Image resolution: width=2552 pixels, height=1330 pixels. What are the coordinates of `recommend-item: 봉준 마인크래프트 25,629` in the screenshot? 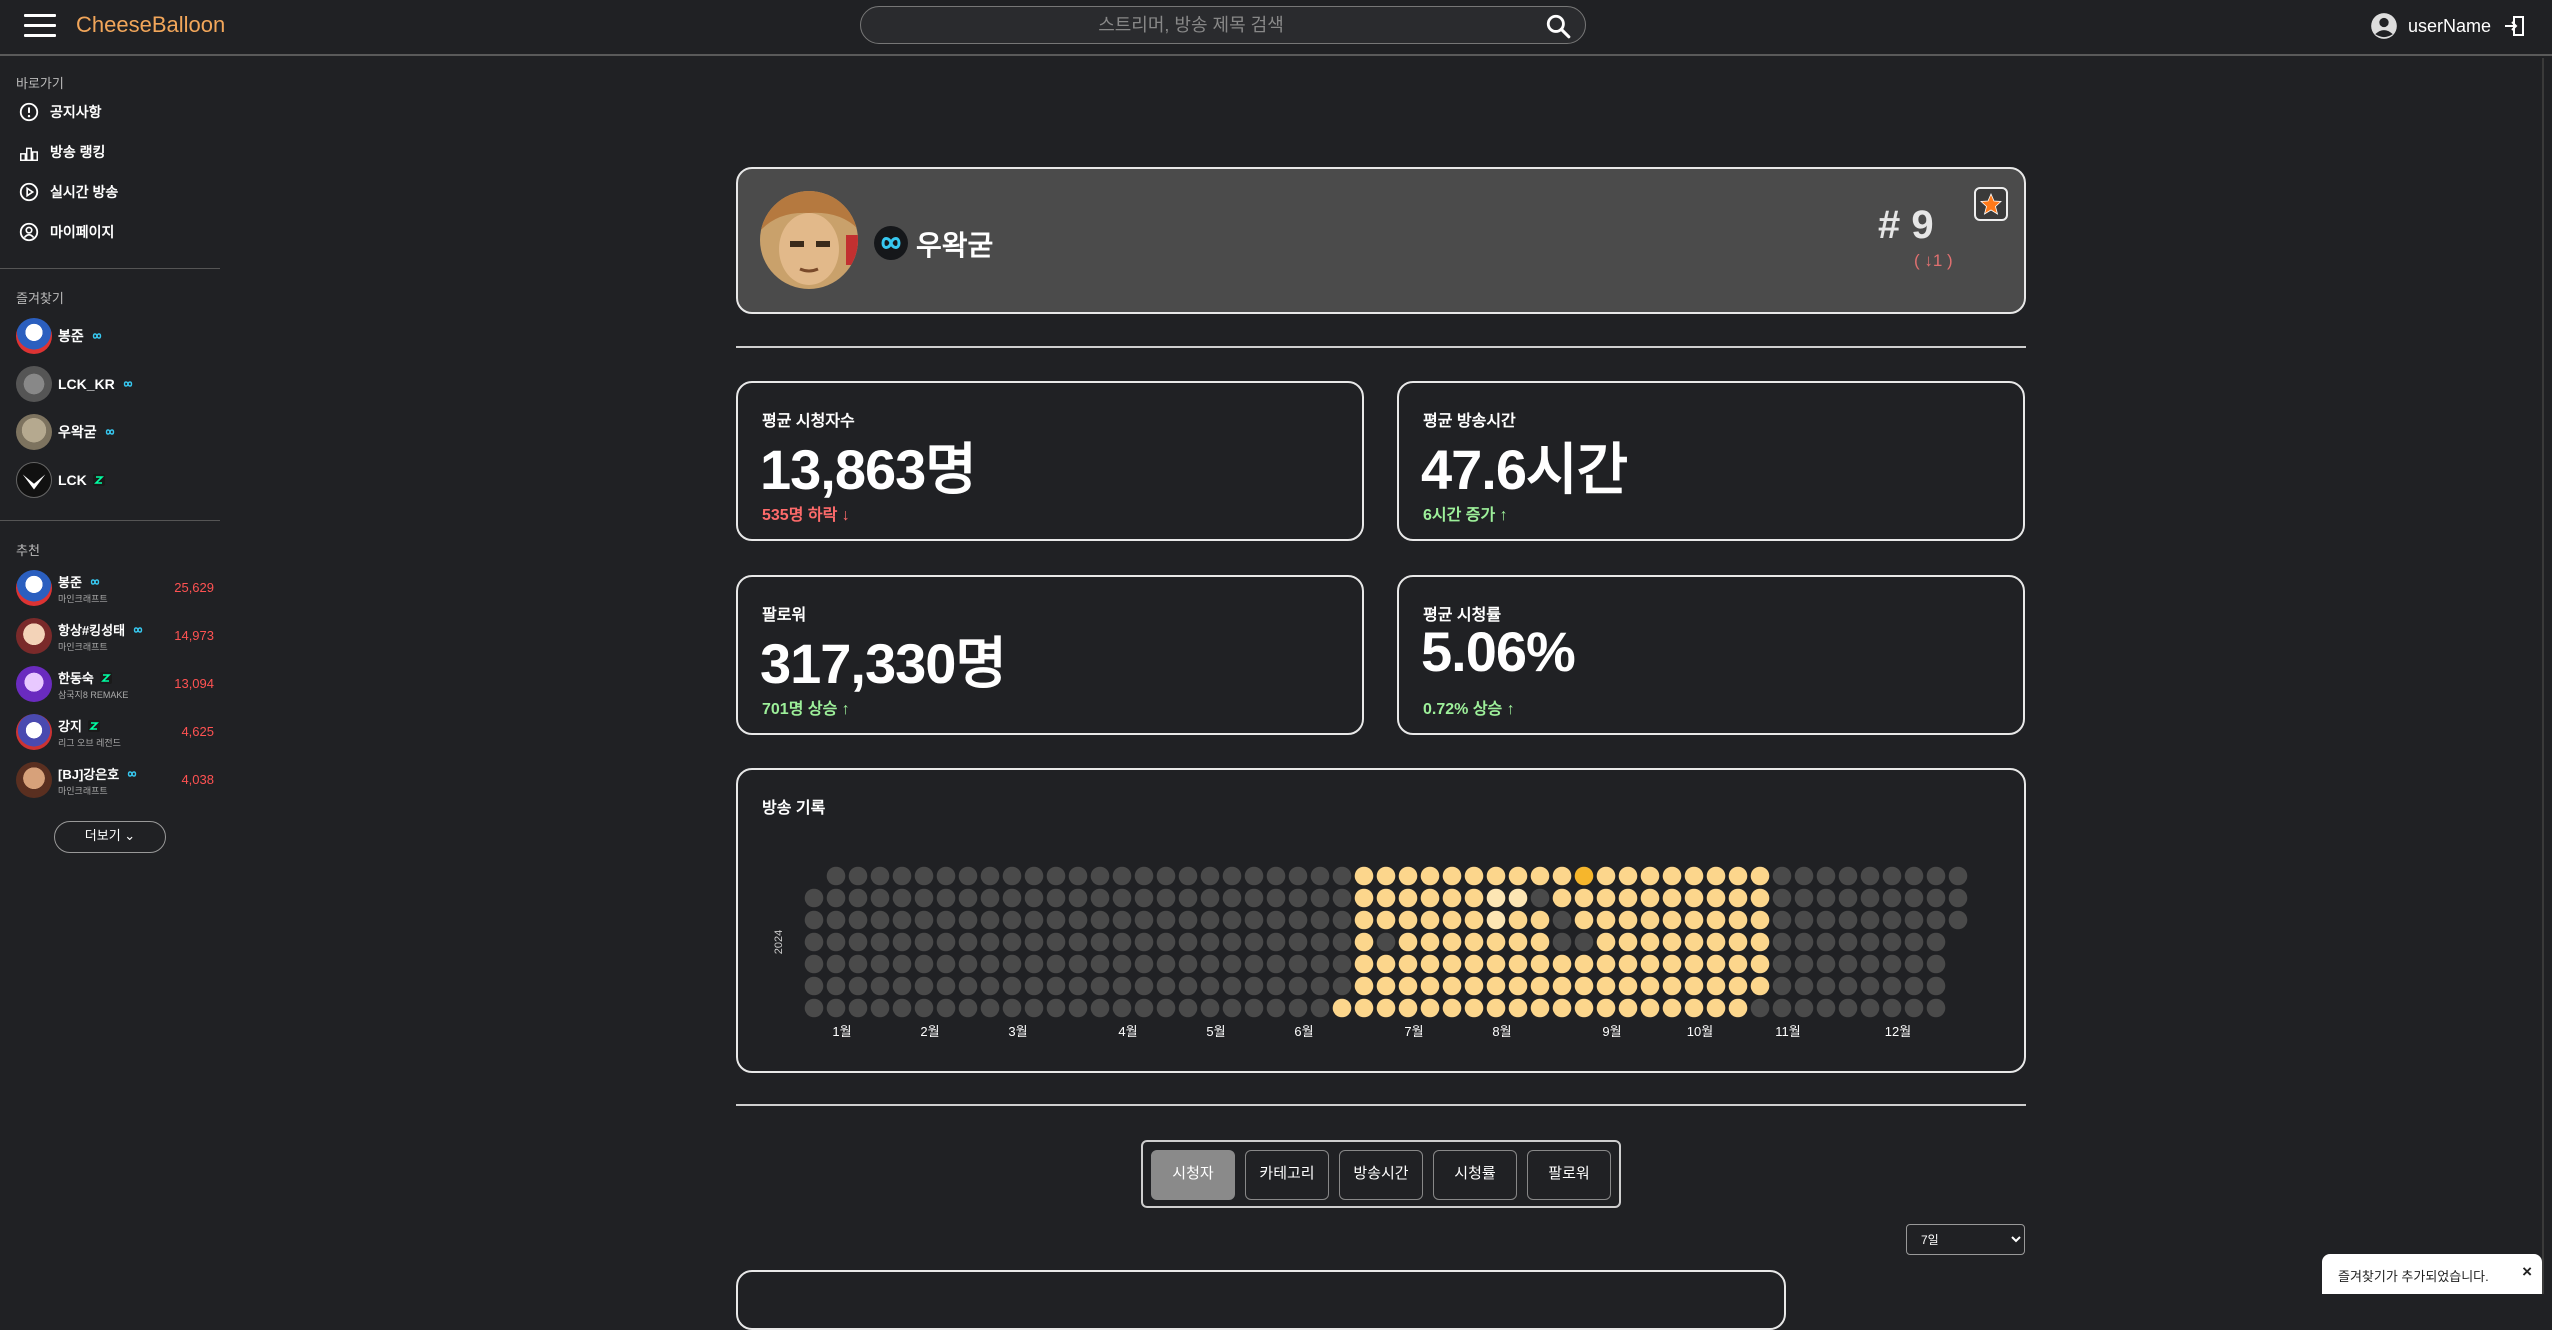 It's located at (115, 589).